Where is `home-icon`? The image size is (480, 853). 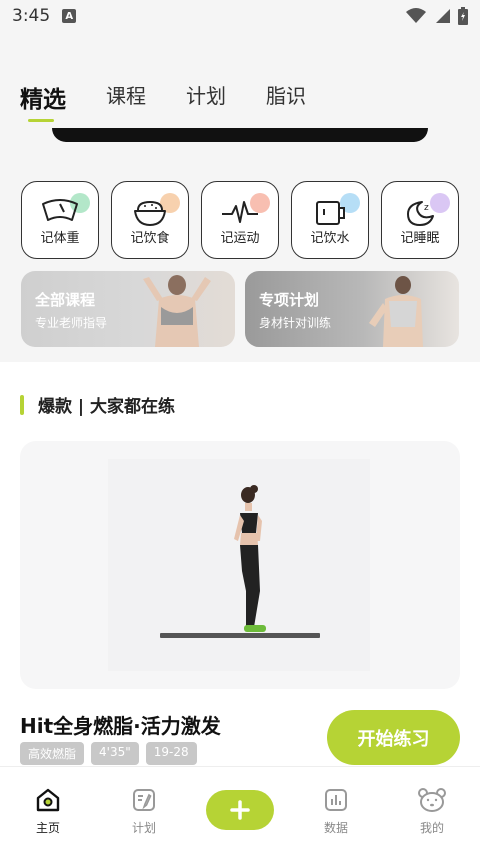
home-icon is located at coordinates (48, 800).